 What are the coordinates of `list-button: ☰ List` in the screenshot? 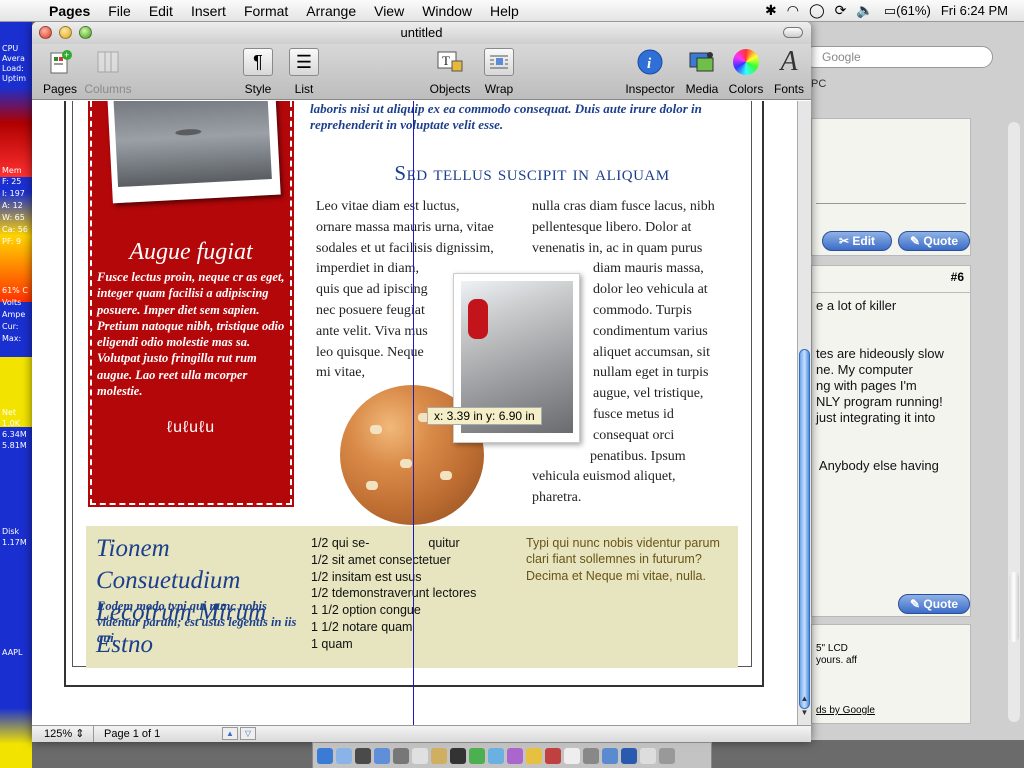 It's located at (304, 72).